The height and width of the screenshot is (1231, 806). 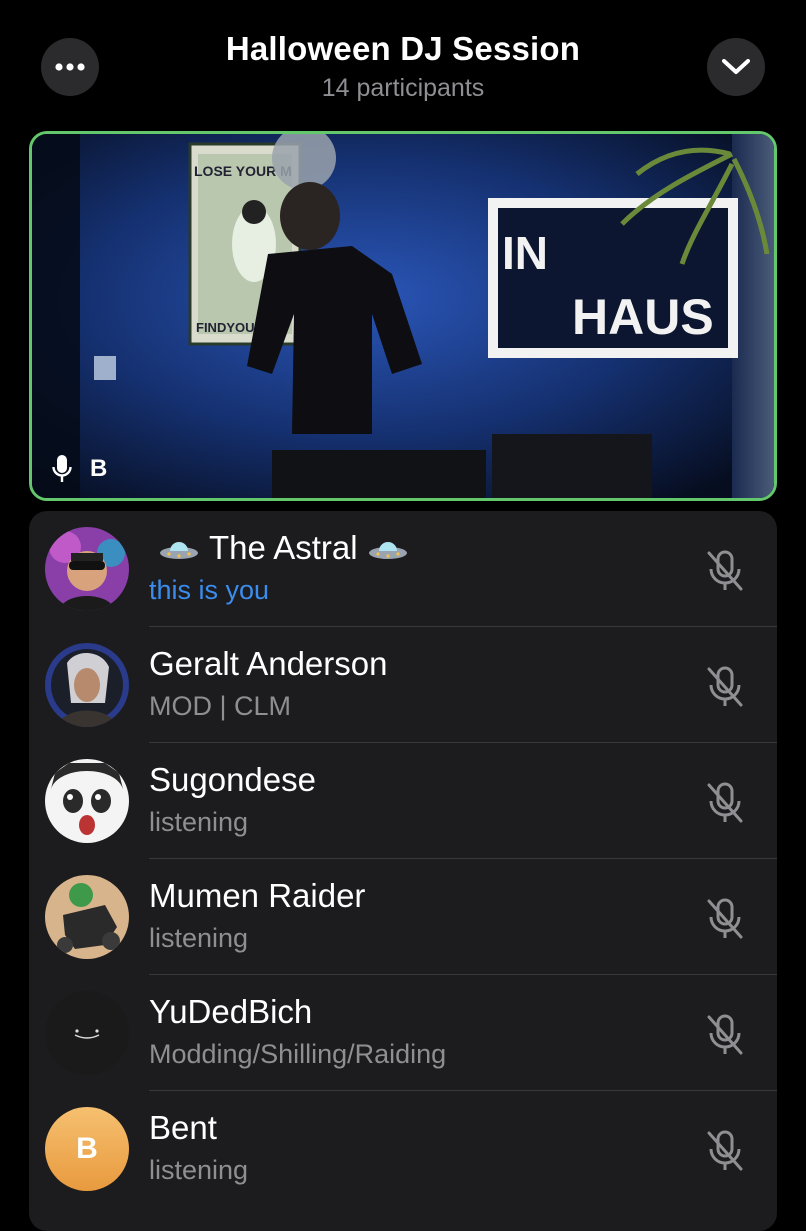 What do you see at coordinates (298, 1054) in the screenshot?
I see `participant-status: Modding/Shilling/Raiding` at bounding box center [298, 1054].